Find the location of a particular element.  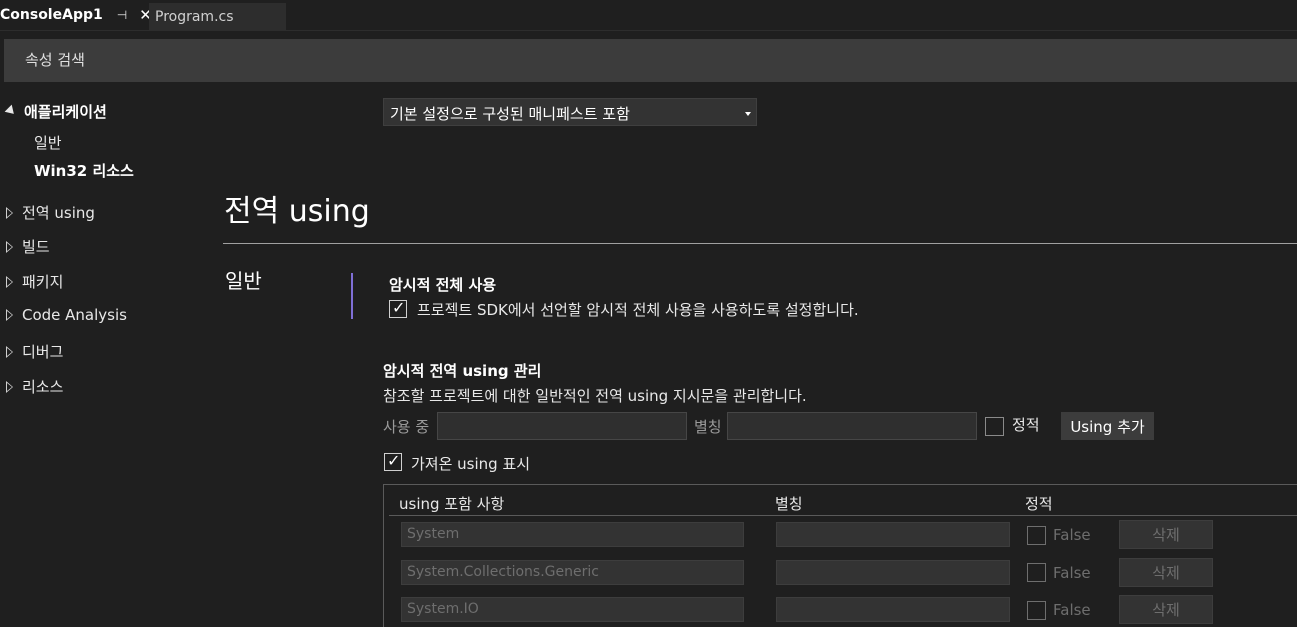

sidebar-item-label: 디버그 is located at coordinates (43, 352).